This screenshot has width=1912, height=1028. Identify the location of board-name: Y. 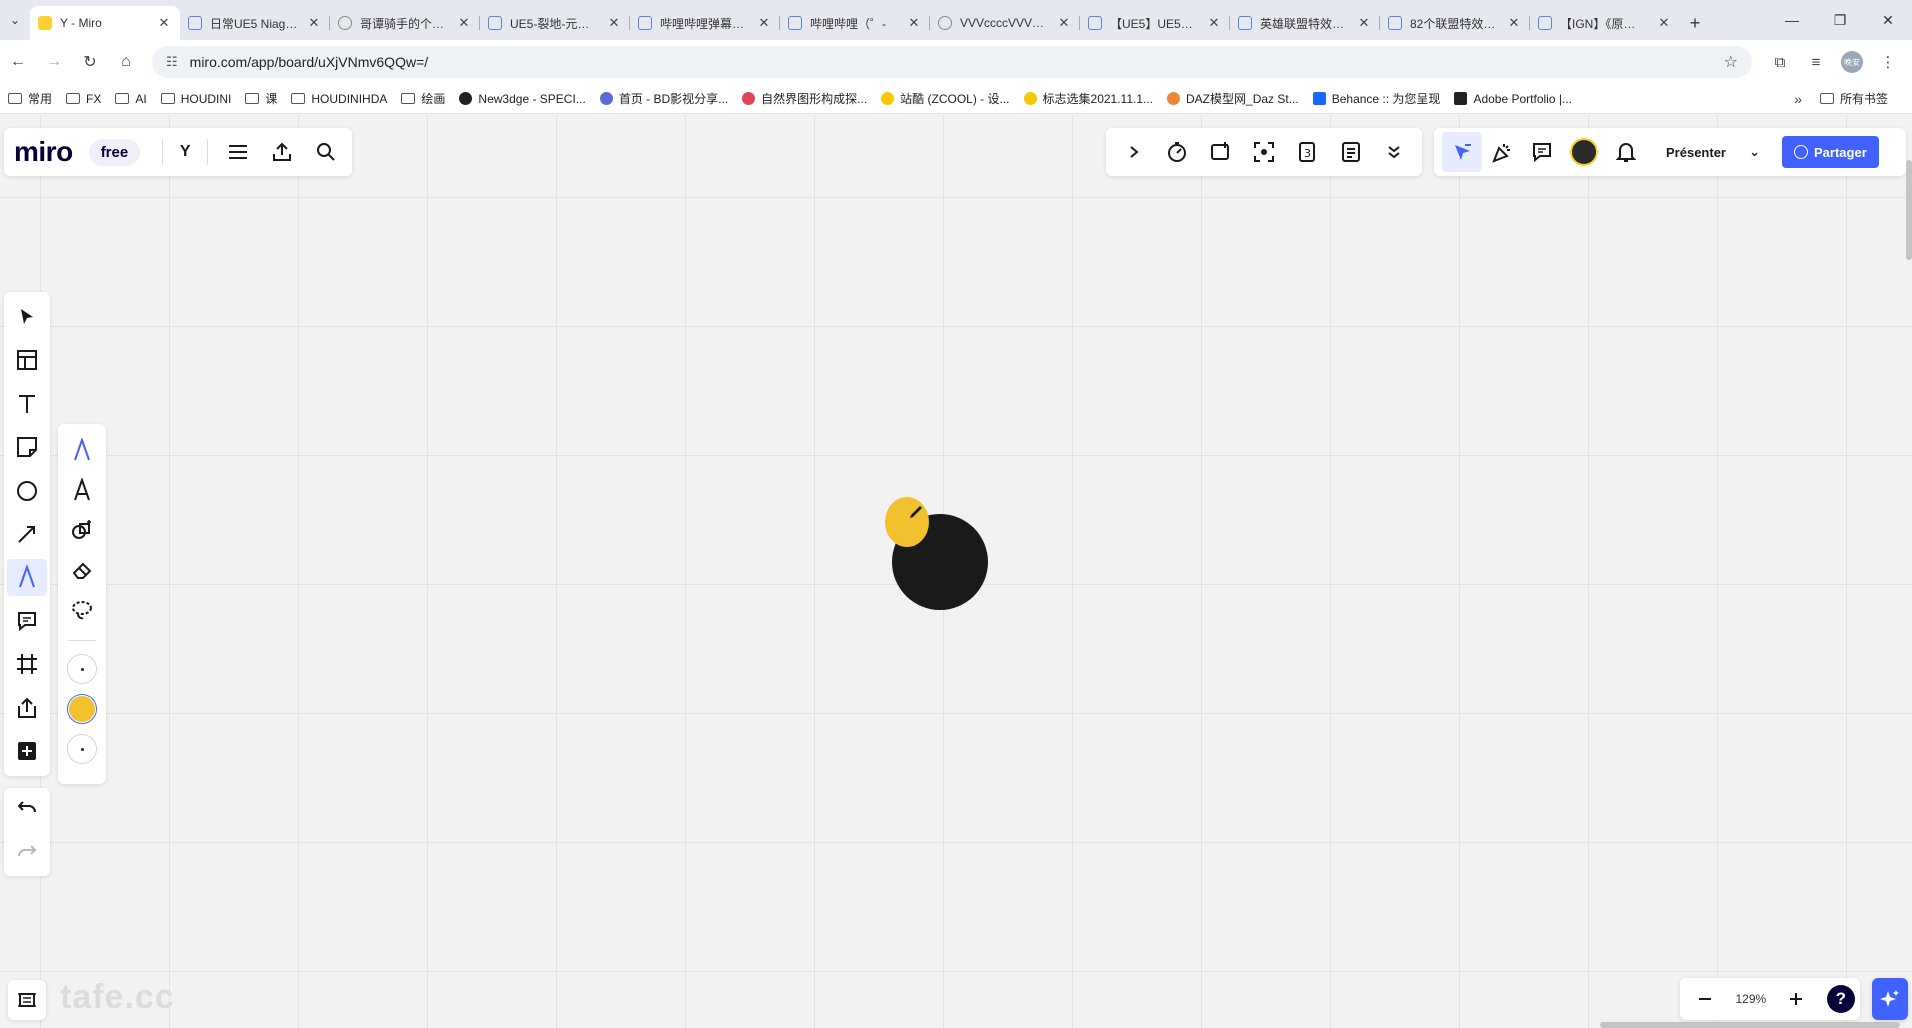
(185, 152).